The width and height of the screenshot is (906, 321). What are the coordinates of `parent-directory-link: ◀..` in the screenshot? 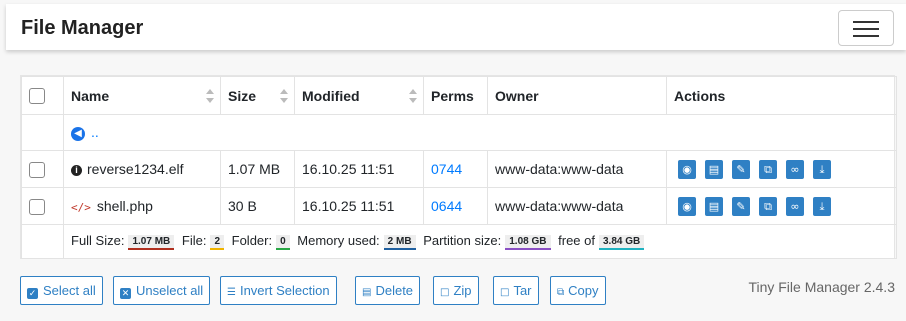 It's located at (85, 132).